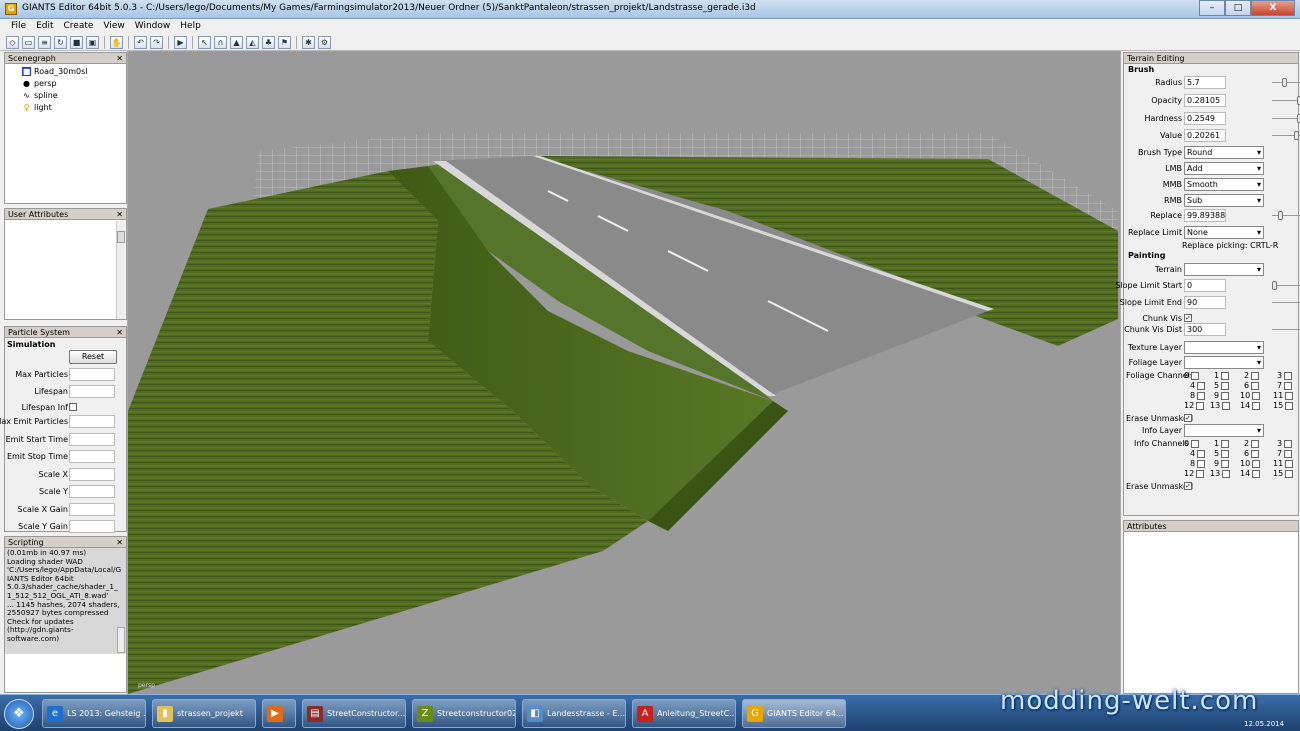  What do you see at coordinates (1238, 8) in the screenshot?
I see `maximize-button: □` at bounding box center [1238, 8].